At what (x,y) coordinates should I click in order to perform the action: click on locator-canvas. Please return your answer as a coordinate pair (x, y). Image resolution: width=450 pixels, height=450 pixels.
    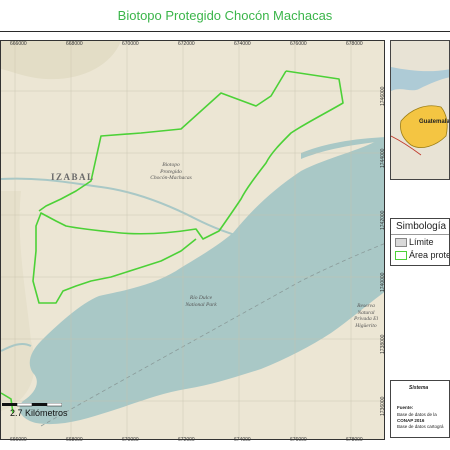
    Looking at the image, I should click on (420, 110).